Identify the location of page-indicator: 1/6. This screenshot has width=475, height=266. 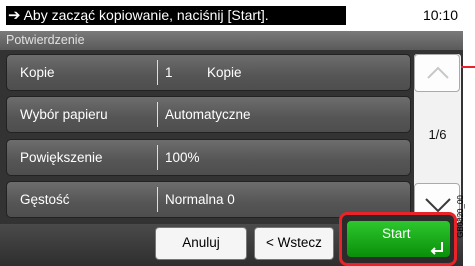
(437, 134).